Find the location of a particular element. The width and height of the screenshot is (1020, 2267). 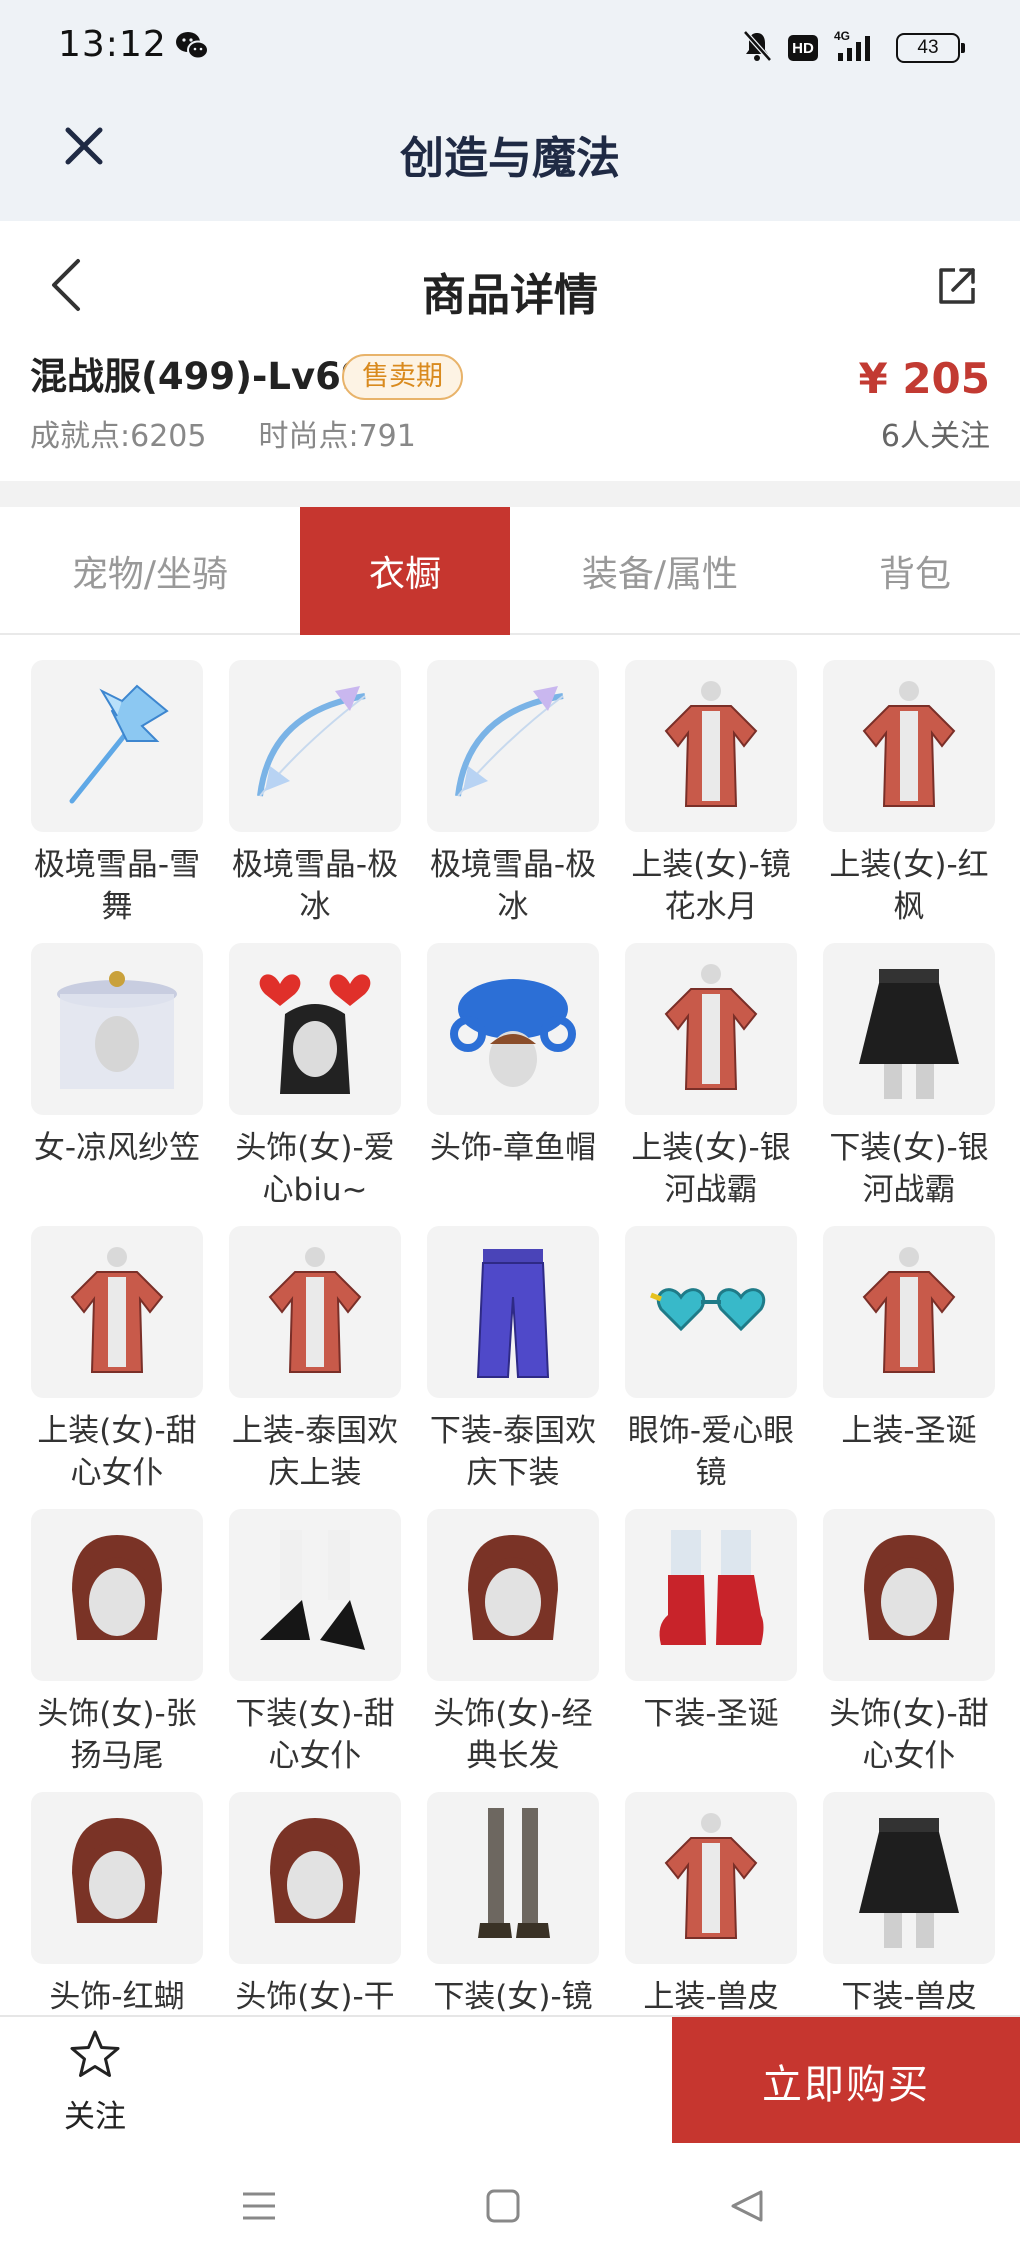

wardrobe-item: 头饰-章鱼帽 is located at coordinates (513, 1084).